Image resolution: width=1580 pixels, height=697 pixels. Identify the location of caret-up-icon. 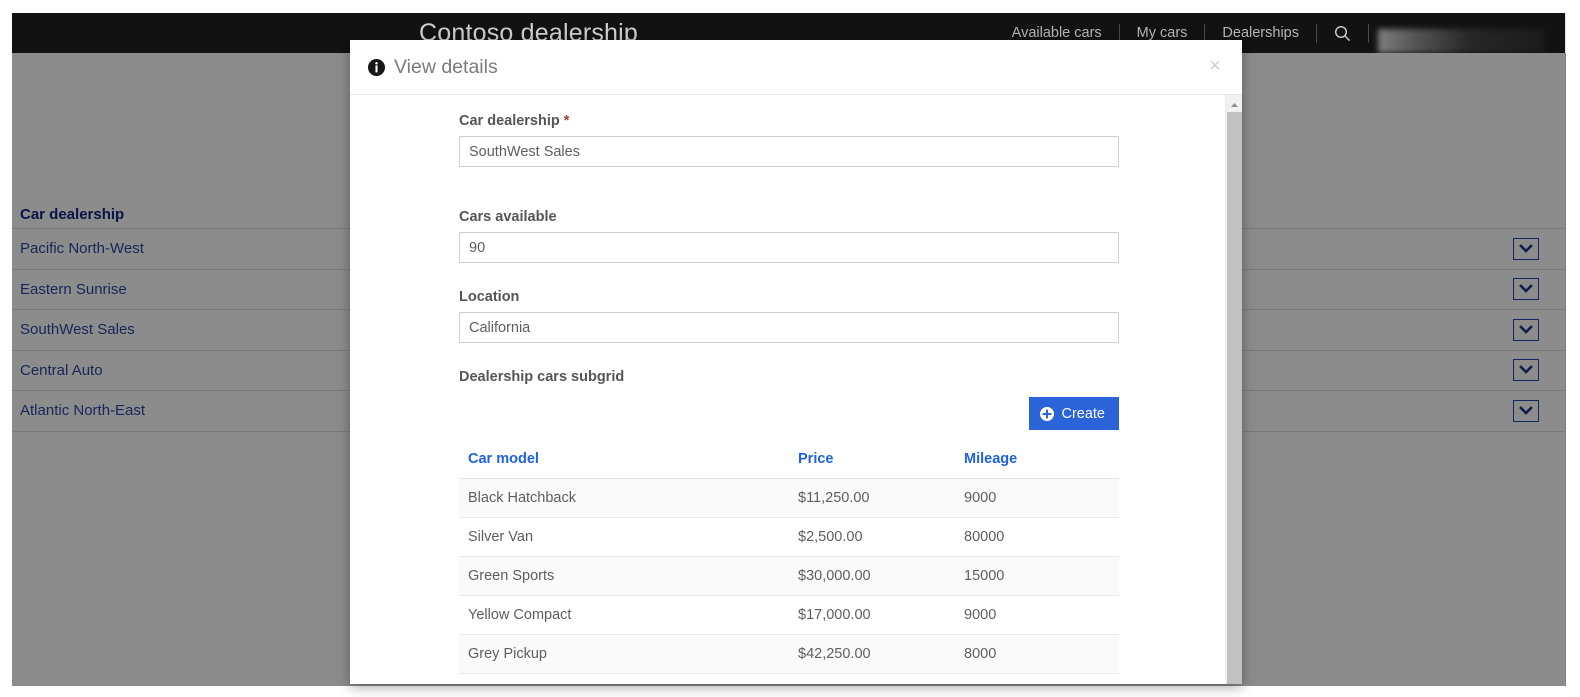
(1234, 104).